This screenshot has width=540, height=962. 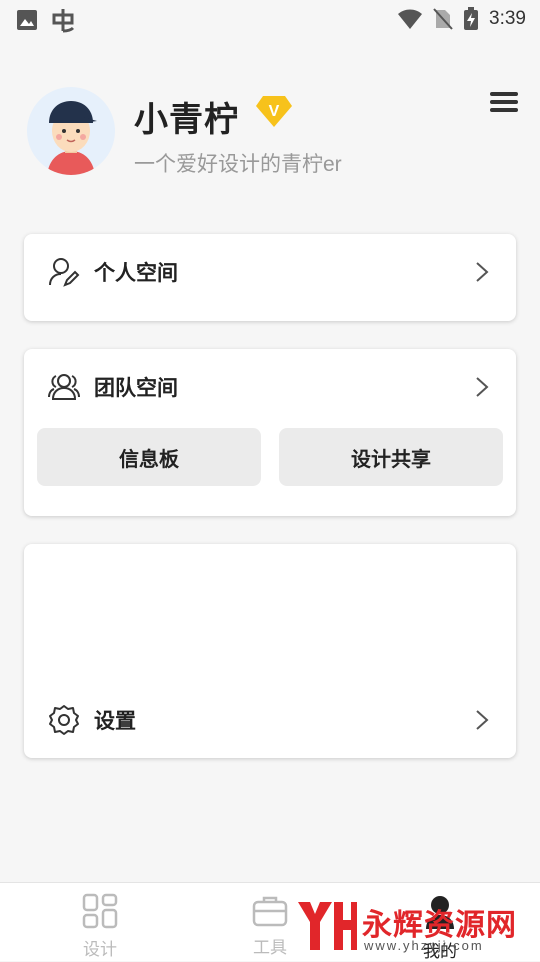 What do you see at coordinates (64, 387) in the screenshot?
I see `team-icon` at bounding box center [64, 387].